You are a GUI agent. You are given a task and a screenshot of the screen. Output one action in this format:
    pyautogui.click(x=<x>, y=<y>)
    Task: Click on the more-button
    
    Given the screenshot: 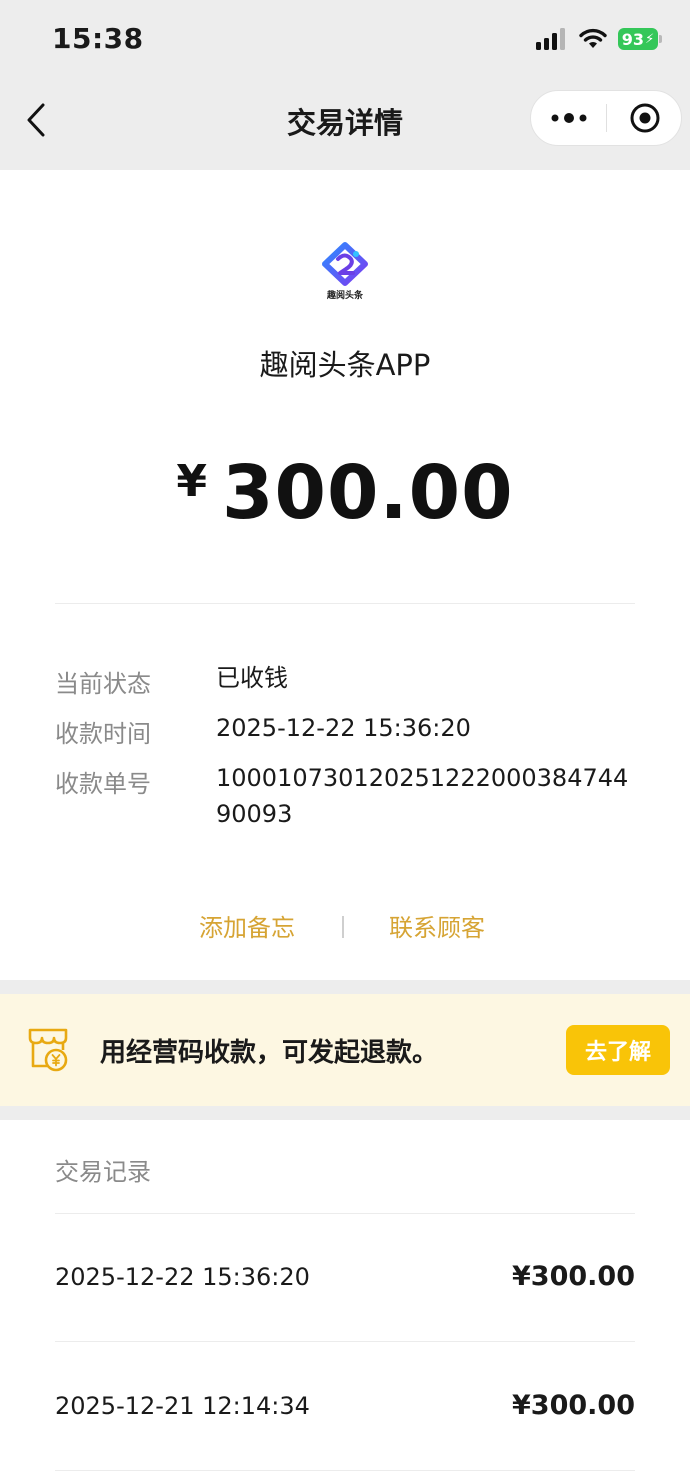 What is the action you would take?
    pyautogui.click(x=569, y=118)
    